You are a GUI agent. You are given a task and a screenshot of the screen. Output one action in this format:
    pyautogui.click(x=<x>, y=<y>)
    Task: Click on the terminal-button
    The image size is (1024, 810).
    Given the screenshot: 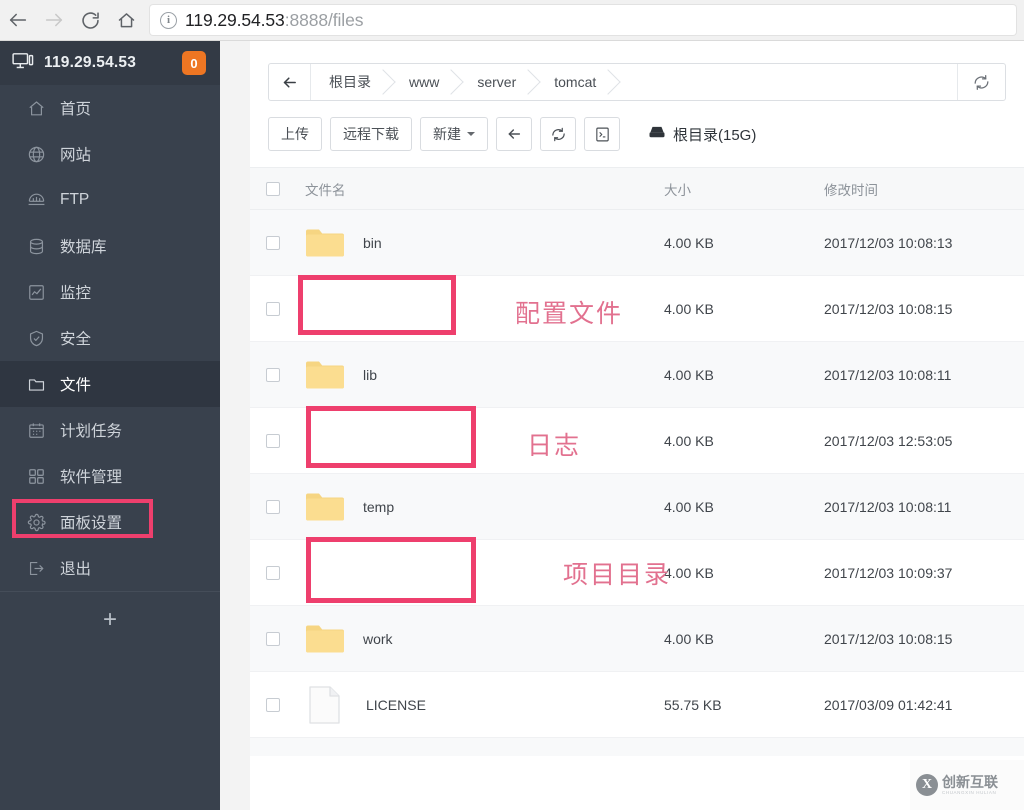 What is the action you would take?
    pyautogui.click(x=602, y=134)
    